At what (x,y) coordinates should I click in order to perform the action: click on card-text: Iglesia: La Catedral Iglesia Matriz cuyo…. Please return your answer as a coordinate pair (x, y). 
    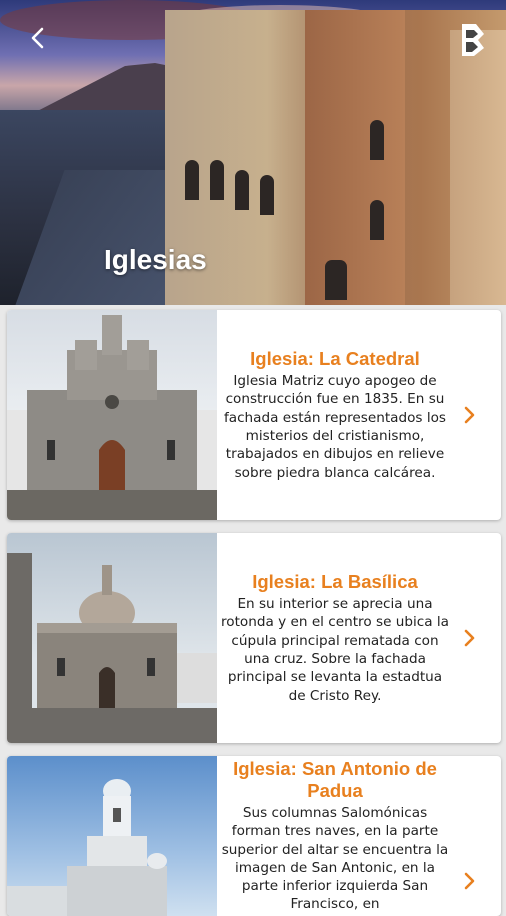
    Looking at the image, I should click on (335, 415).